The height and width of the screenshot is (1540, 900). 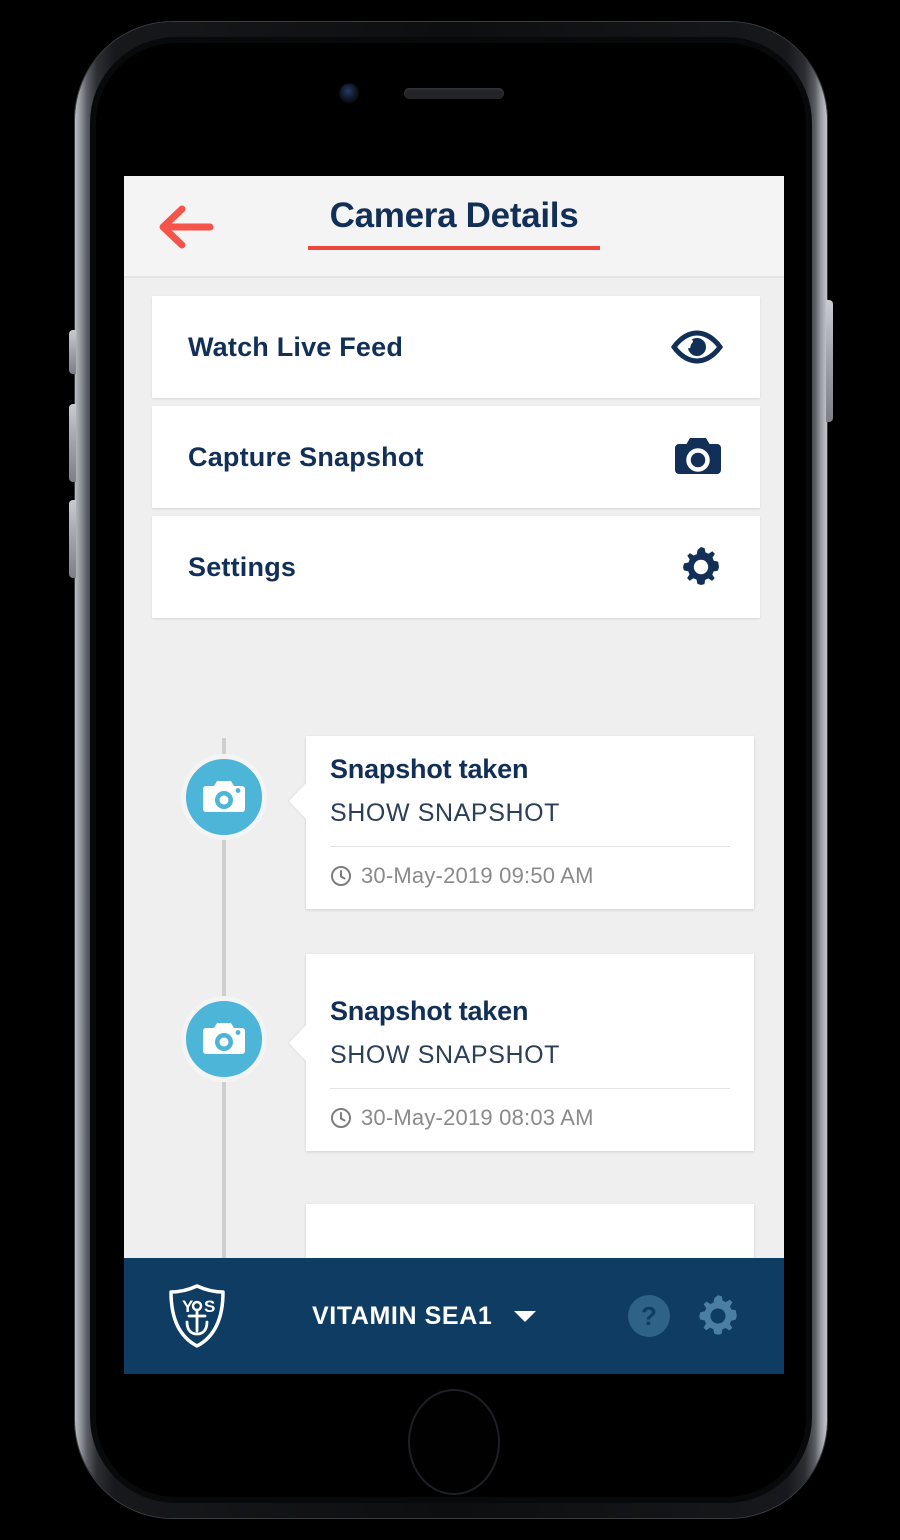 What do you see at coordinates (477, 875) in the screenshot?
I see `timeline-timestamp: 30-May-2019 09:50 AM` at bounding box center [477, 875].